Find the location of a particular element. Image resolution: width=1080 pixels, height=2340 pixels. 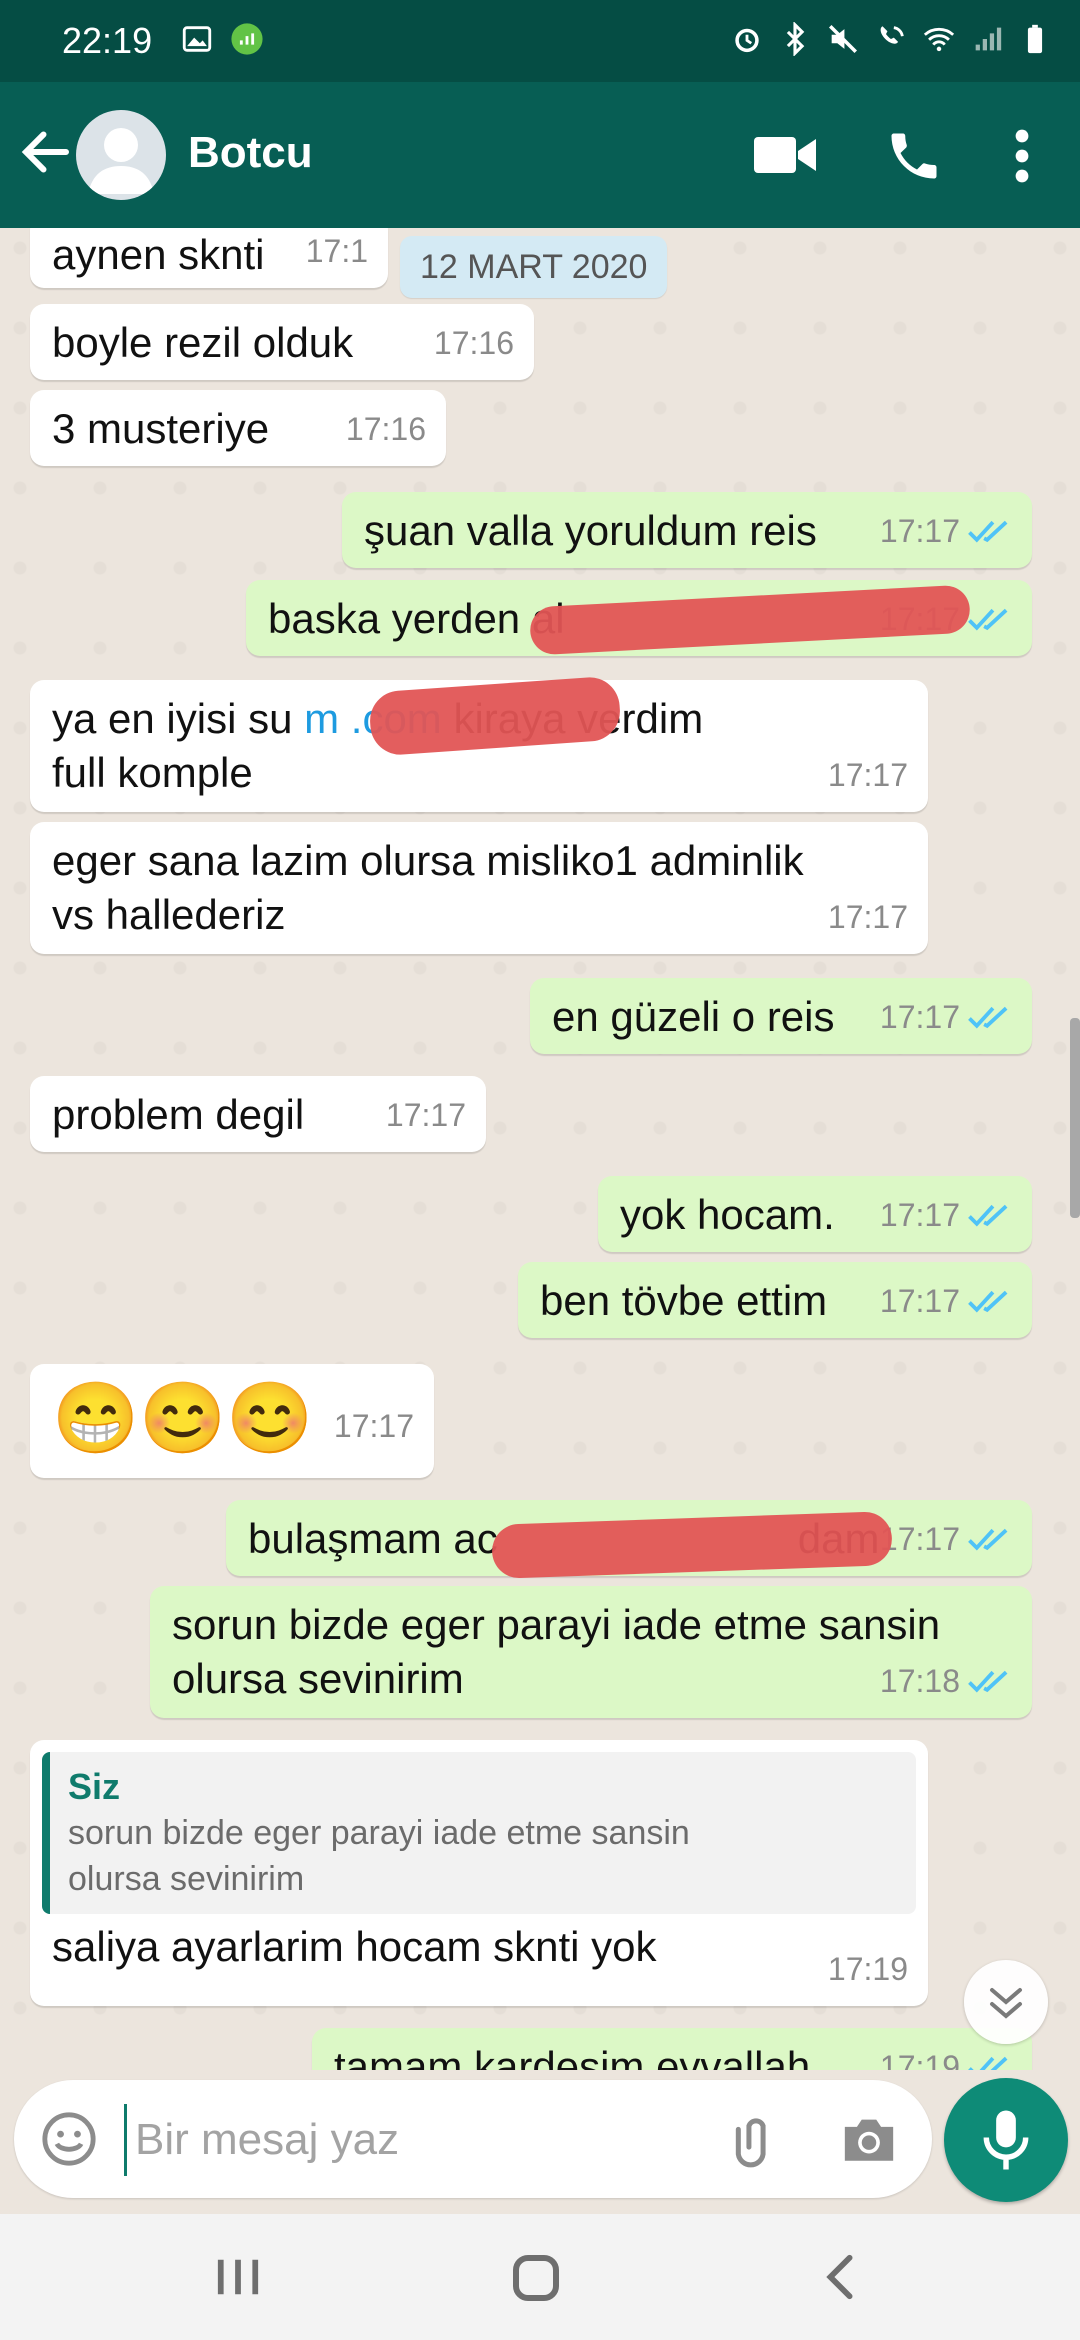

status-time: 22:19 is located at coordinates (107, 40).